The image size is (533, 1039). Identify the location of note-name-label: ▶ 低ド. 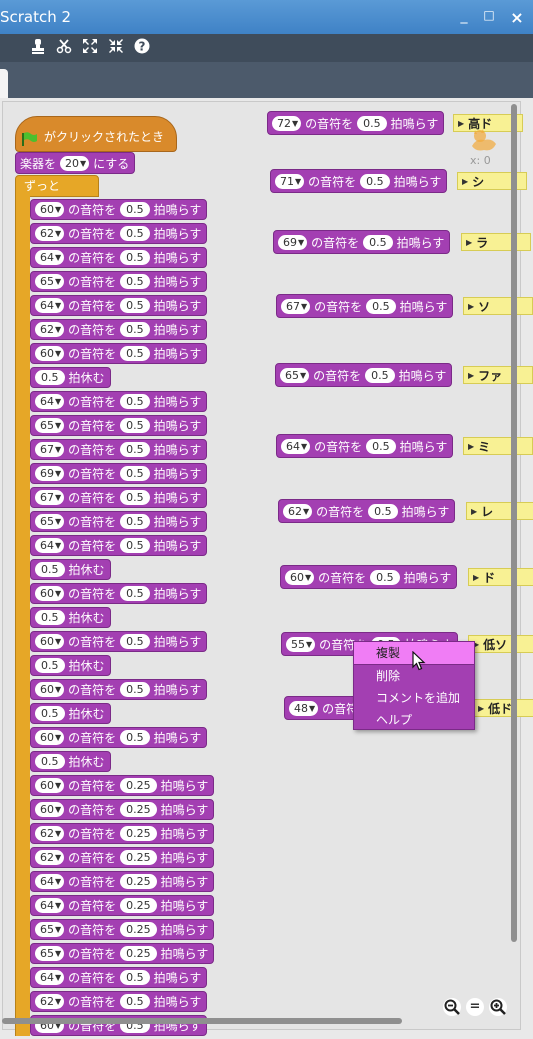
(503, 708).